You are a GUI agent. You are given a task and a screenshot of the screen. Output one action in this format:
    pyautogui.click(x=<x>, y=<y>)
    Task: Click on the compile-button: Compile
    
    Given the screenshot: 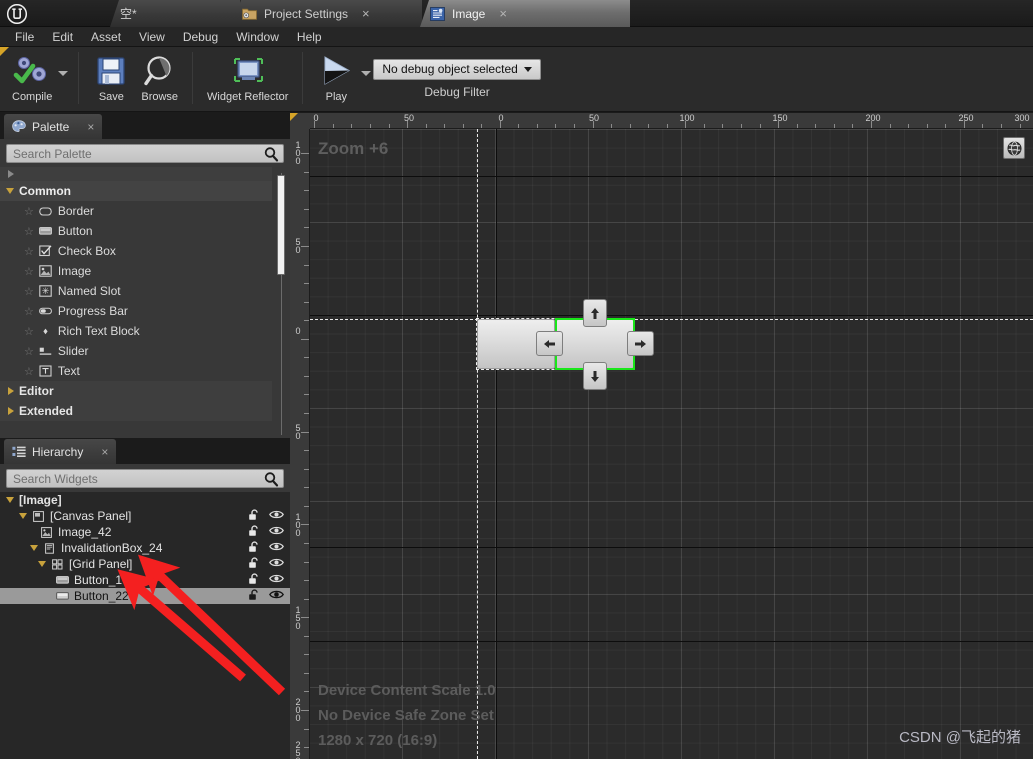 What is the action you would take?
    pyautogui.click(x=32, y=75)
    